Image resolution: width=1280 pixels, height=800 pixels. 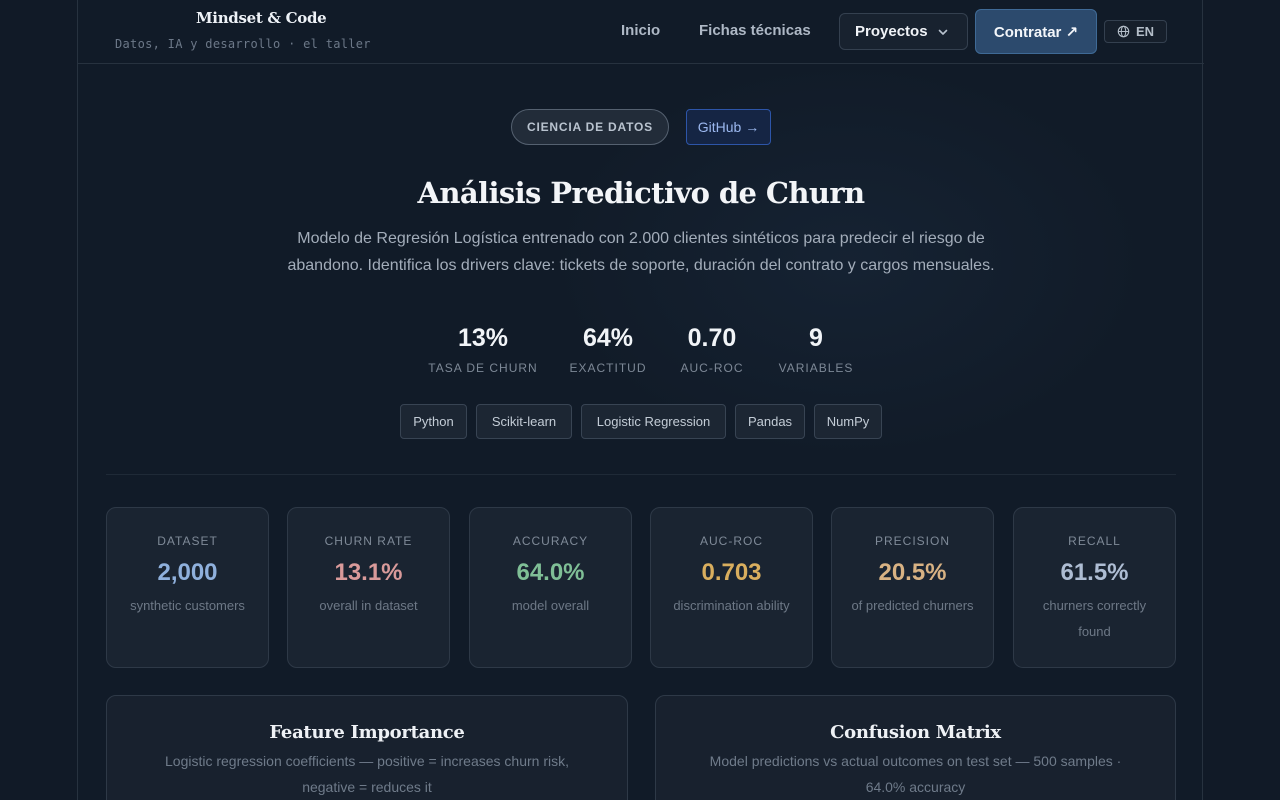 What do you see at coordinates (816, 338) in the screenshot?
I see `hero-stat-value: 9` at bounding box center [816, 338].